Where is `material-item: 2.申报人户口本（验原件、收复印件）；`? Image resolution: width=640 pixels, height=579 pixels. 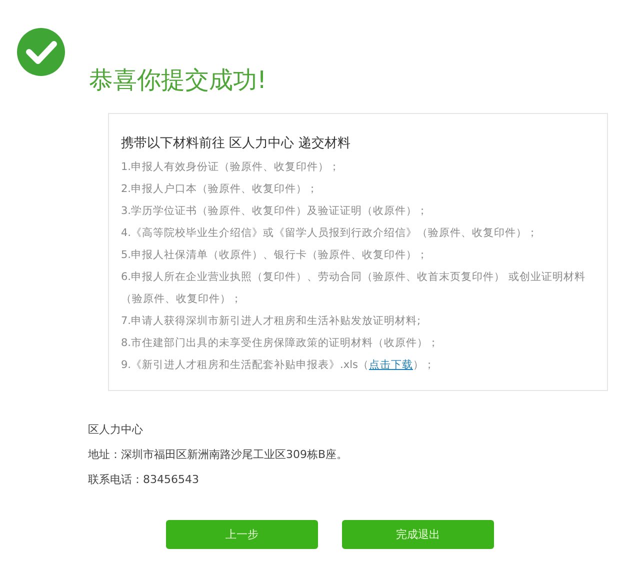
material-item: 2.申报人户口本（验原件、收复印件）； is located at coordinates (220, 189).